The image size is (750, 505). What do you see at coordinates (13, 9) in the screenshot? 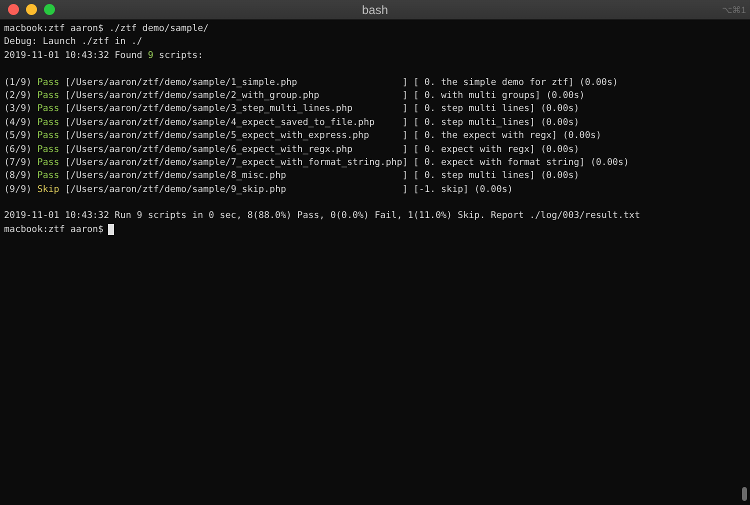
I see `close-button` at bounding box center [13, 9].